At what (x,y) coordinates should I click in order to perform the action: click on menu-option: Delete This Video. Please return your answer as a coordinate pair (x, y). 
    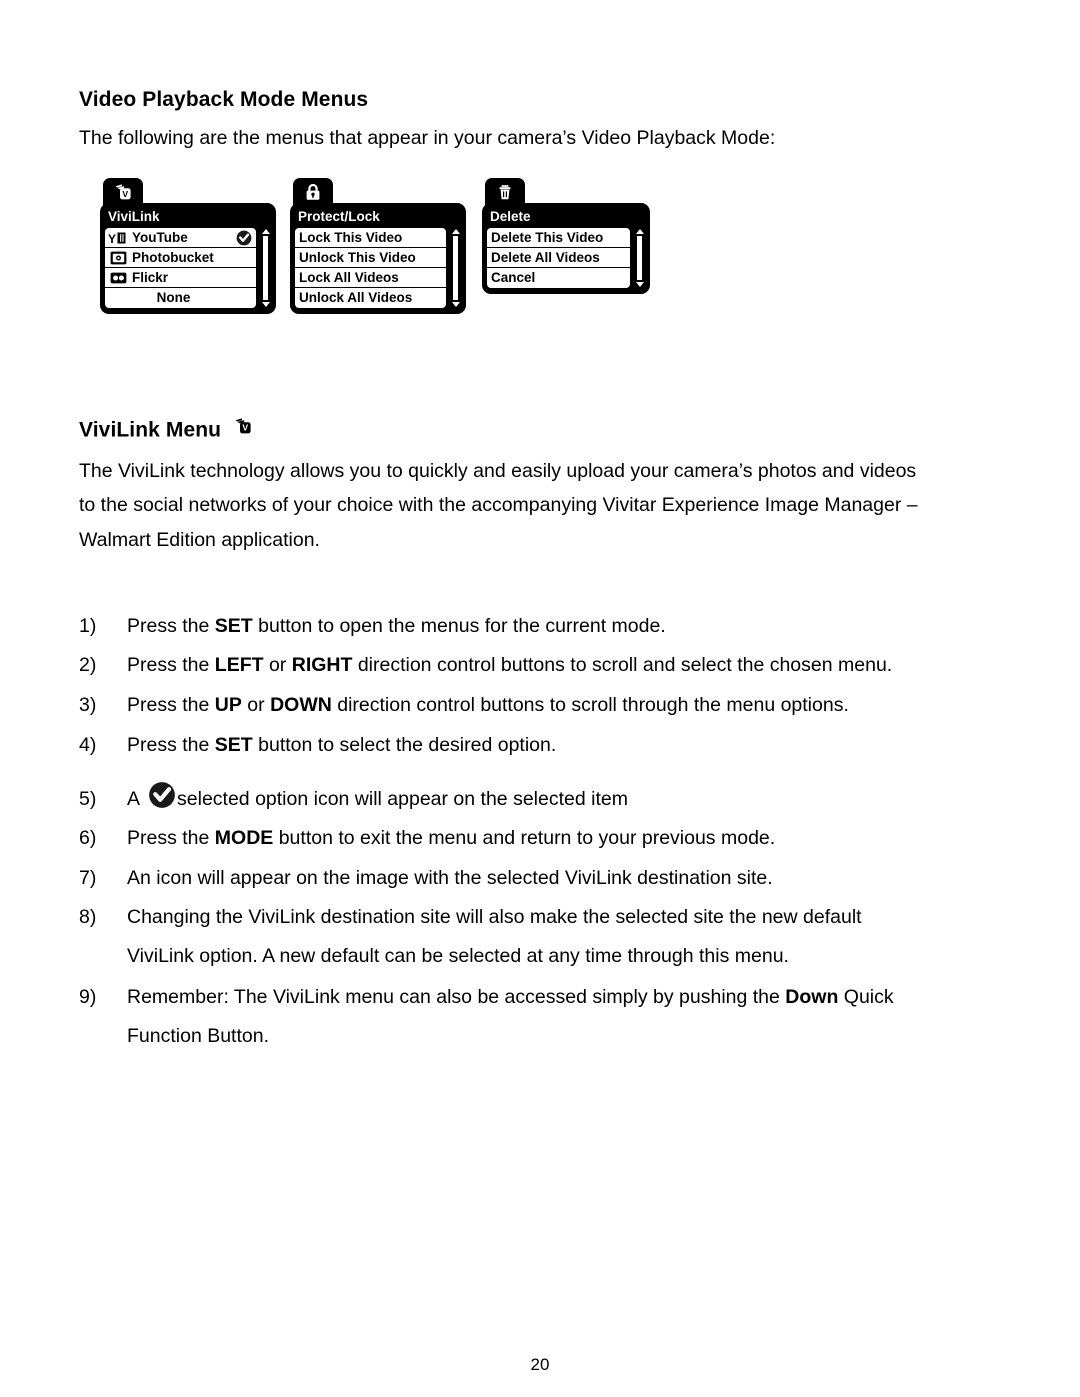
    Looking at the image, I should click on (558, 238).